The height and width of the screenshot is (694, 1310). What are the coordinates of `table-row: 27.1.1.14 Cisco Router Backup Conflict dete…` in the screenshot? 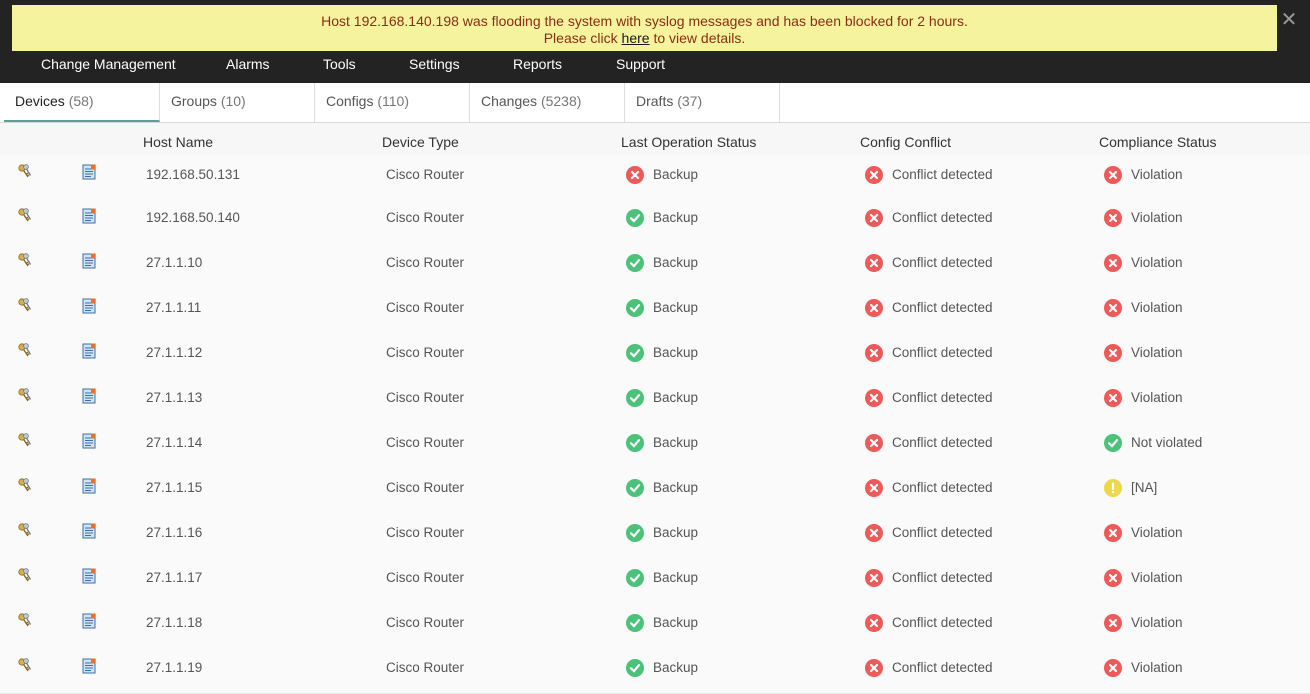 It's located at (655, 446).